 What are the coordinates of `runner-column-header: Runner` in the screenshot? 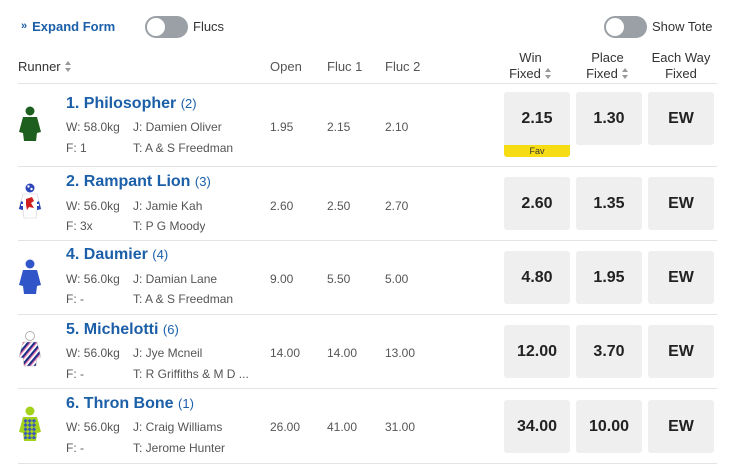 It's located at (45, 66).